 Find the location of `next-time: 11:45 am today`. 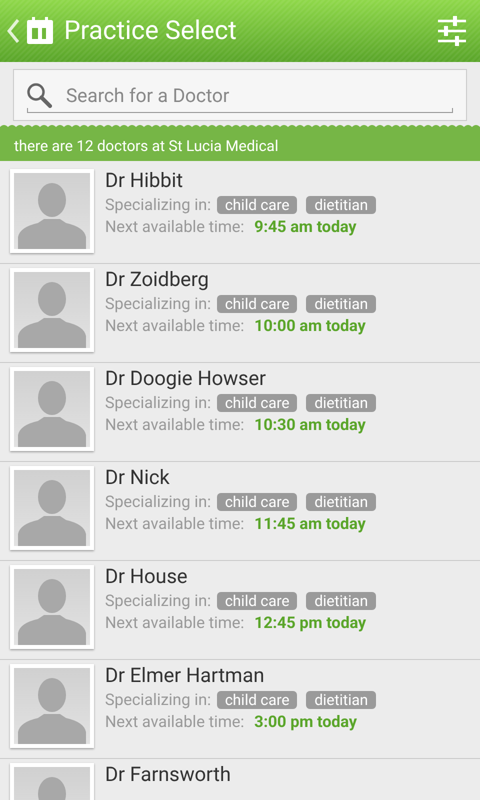

next-time: 11:45 am today is located at coordinates (310, 523).